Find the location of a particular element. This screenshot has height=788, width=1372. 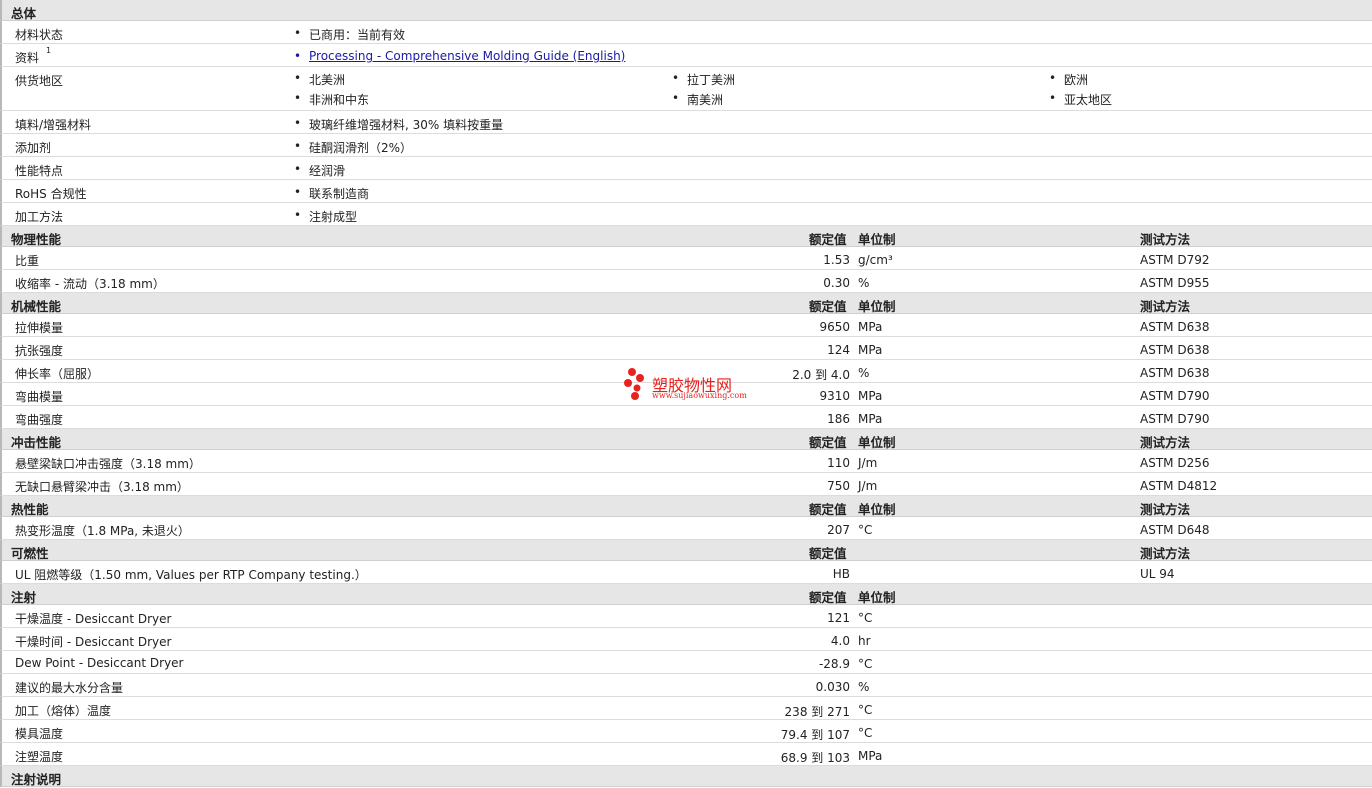

general-row-label: 填料/增强材料 is located at coordinates (53, 125).